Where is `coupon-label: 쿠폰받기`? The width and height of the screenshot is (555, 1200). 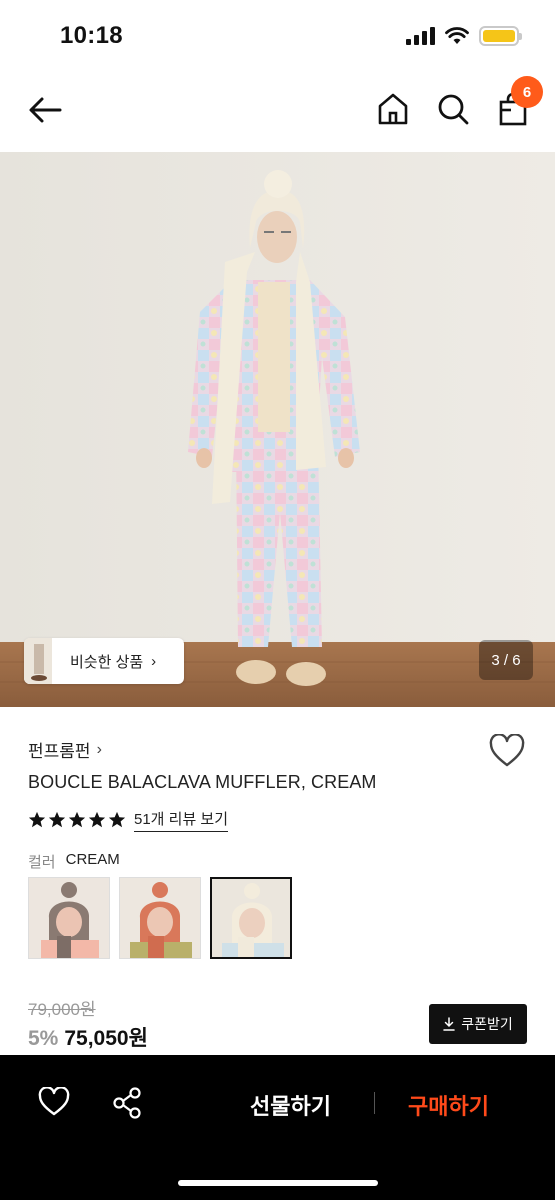 coupon-label: 쿠폰받기 is located at coordinates (487, 1024).